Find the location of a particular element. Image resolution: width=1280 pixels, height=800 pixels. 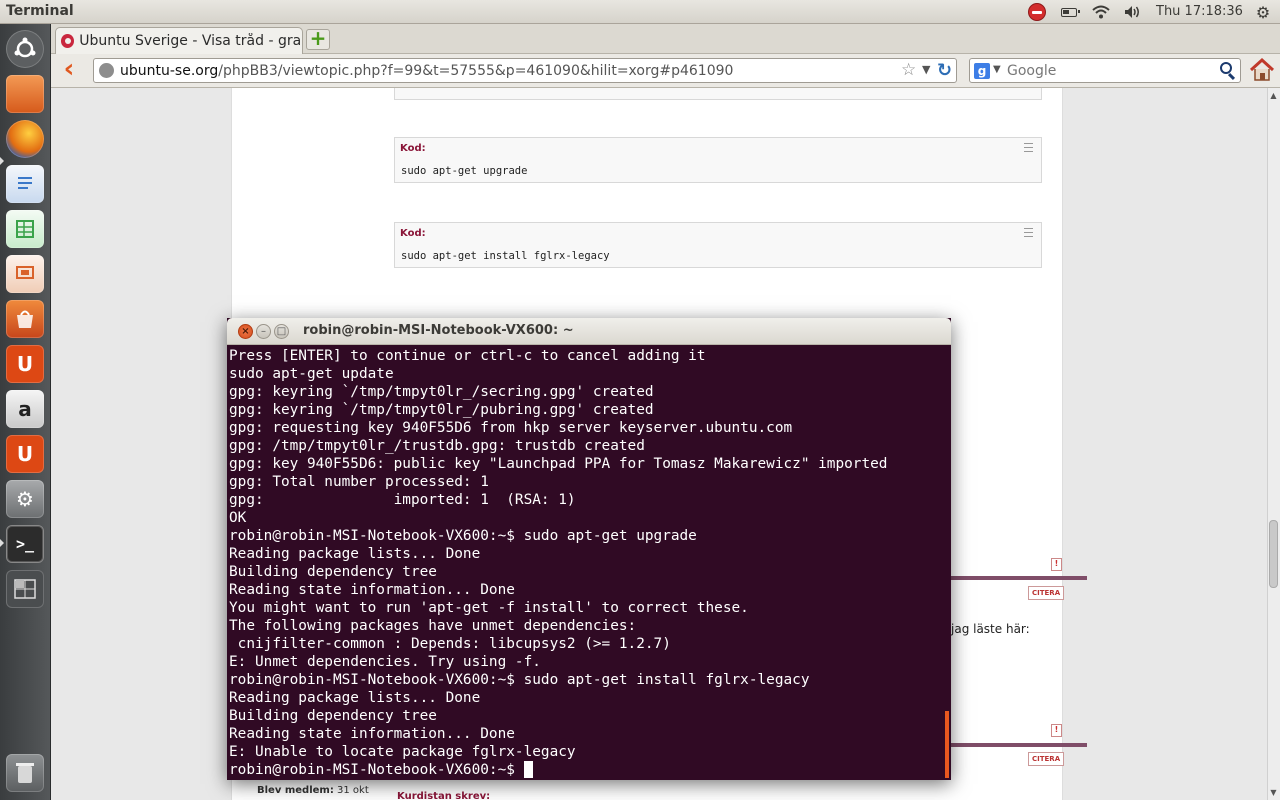

quote-author: Kurdistan skrev: is located at coordinates (444, 795).